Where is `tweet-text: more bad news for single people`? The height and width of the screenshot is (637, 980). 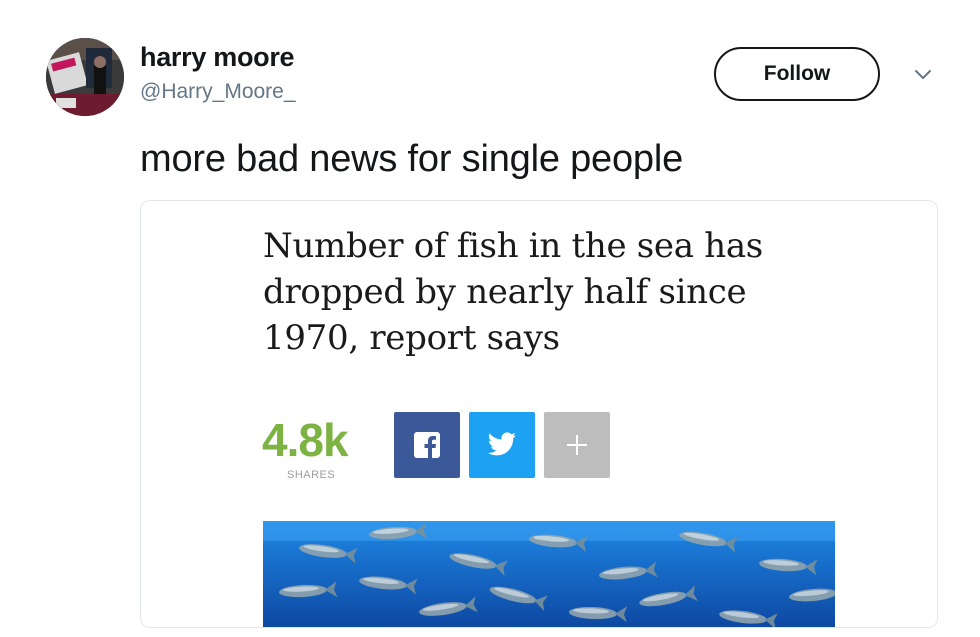 tweet-text: more bad news for single people is located at coordinates (412, 159).